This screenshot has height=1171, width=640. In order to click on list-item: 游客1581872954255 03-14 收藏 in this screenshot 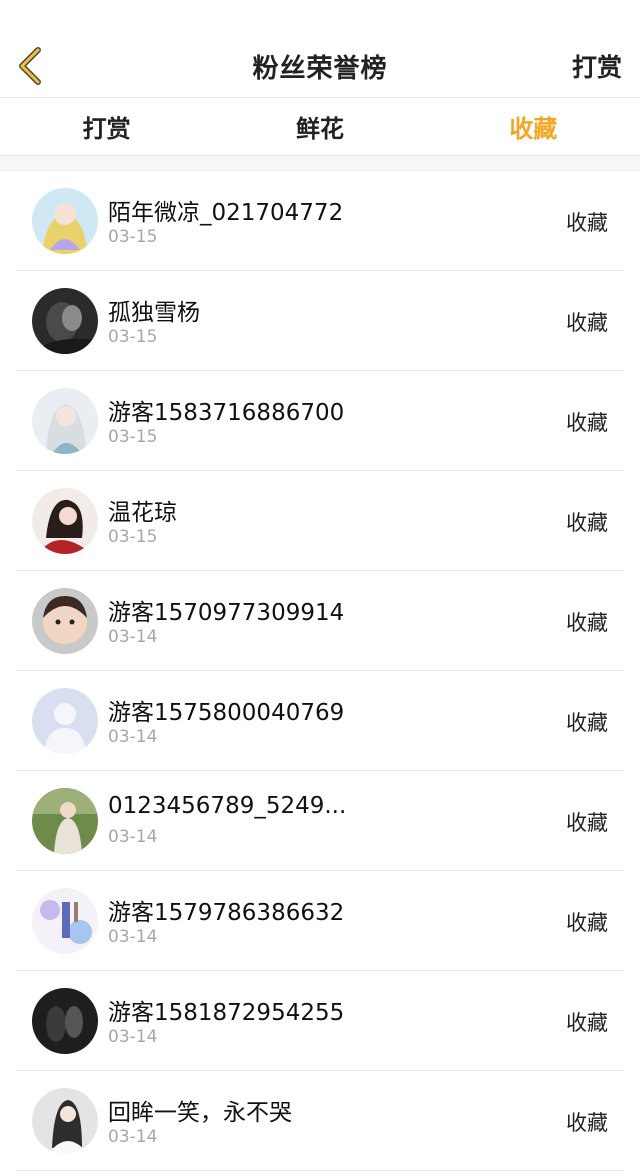, I will do `click(320, 1021)`.